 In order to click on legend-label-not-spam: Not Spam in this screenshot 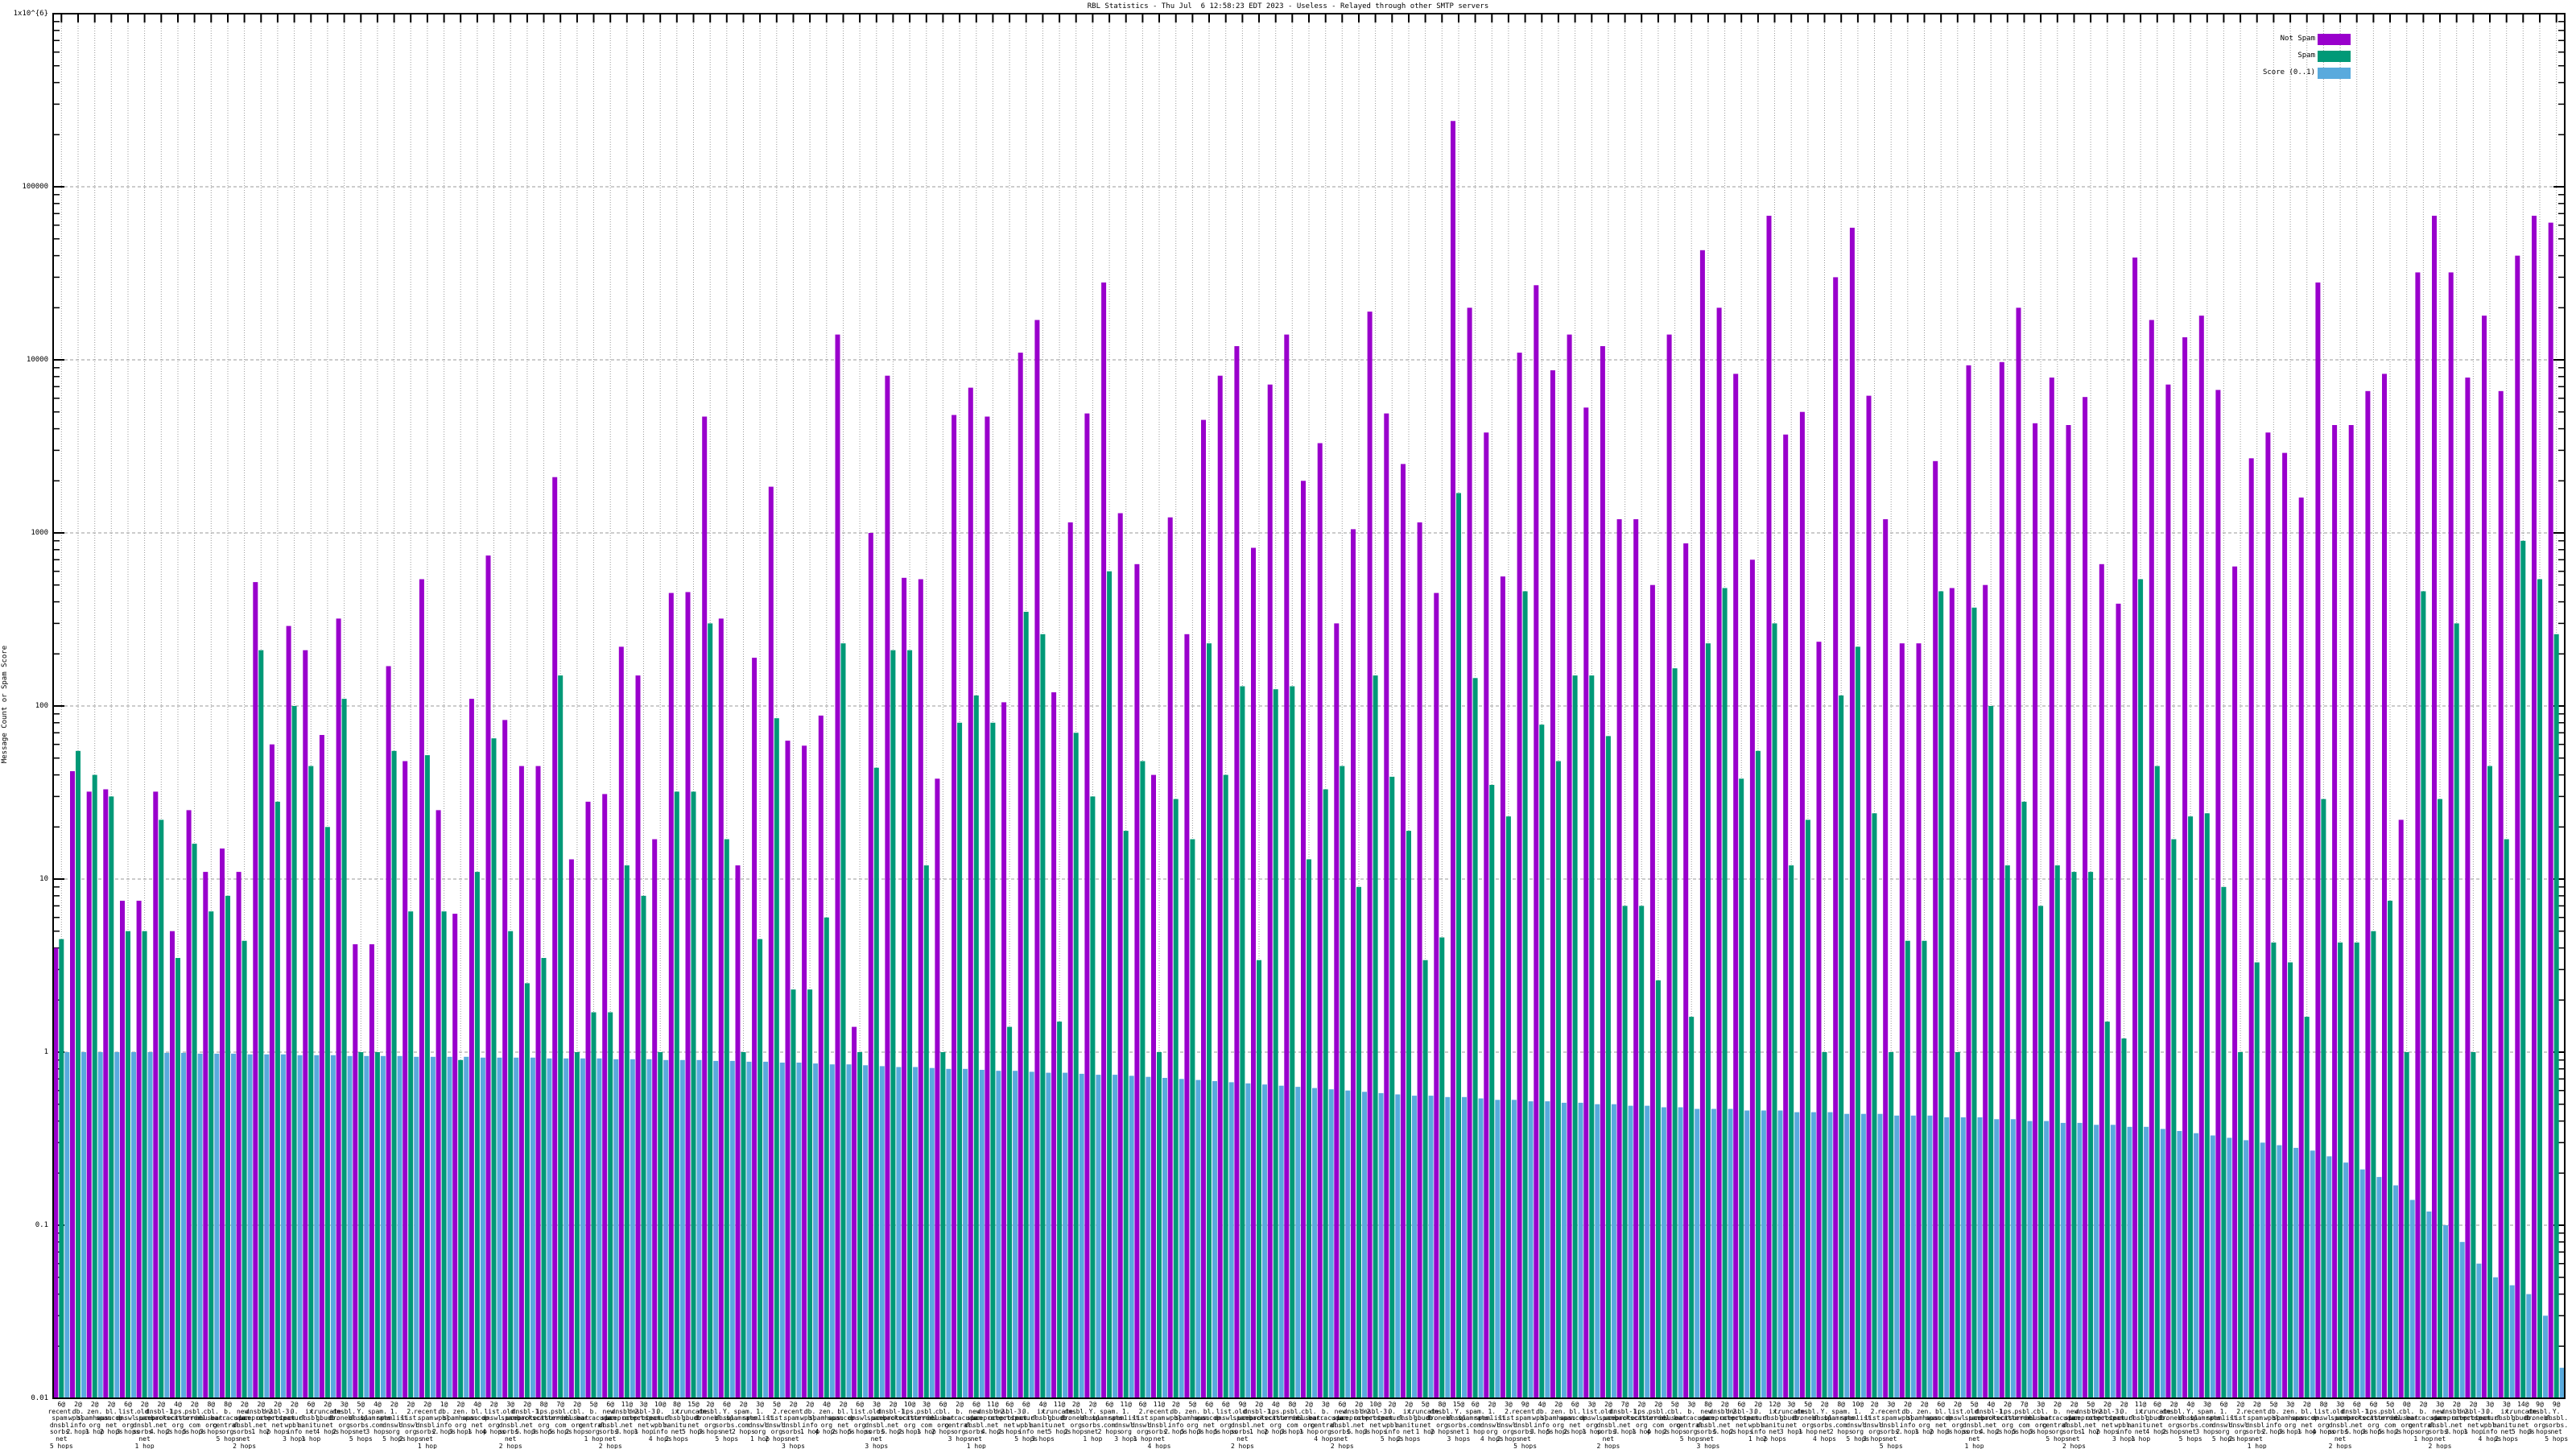, I will do `click(2297, 39)`.